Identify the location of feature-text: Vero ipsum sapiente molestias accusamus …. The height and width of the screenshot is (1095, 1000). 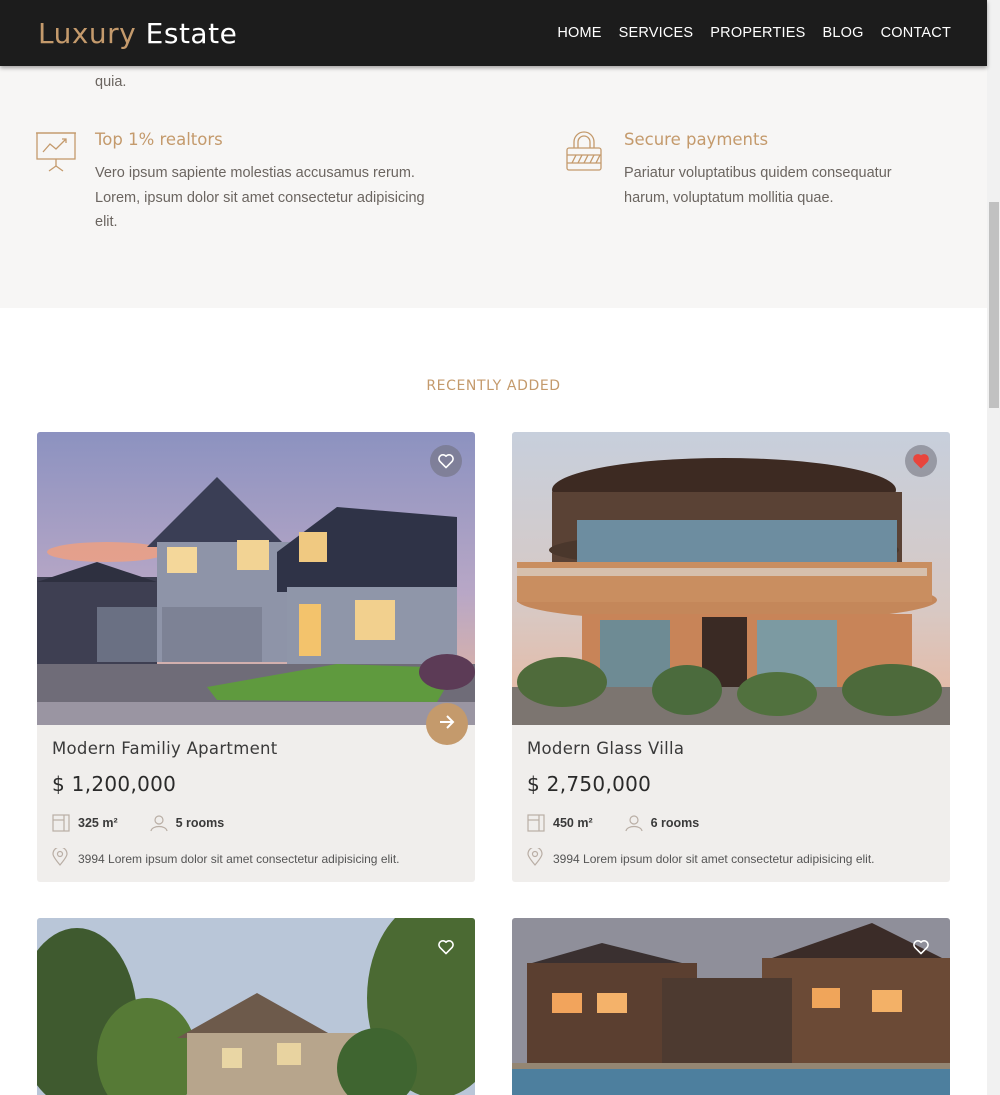
(260, 197).